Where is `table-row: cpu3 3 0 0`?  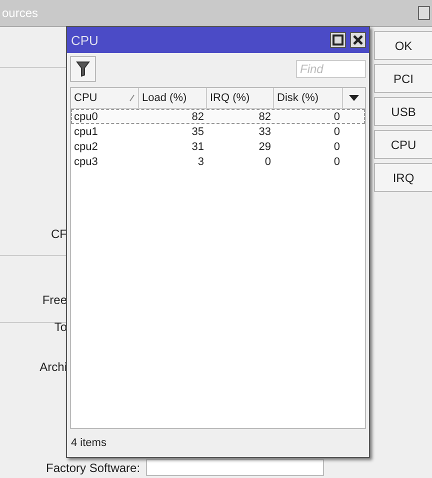 table-row: cpu3 3 0 0 is located at coordinates (218, 161).